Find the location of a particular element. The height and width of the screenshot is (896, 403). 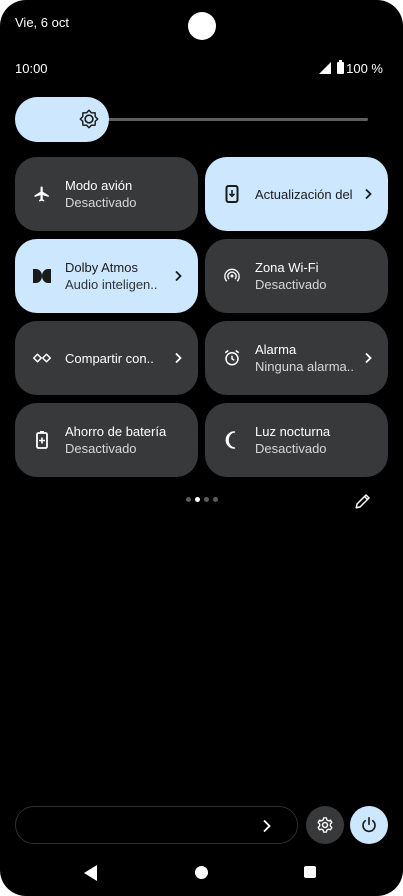

tile-title: Compartir con.. is located at coordinates (109, 358).